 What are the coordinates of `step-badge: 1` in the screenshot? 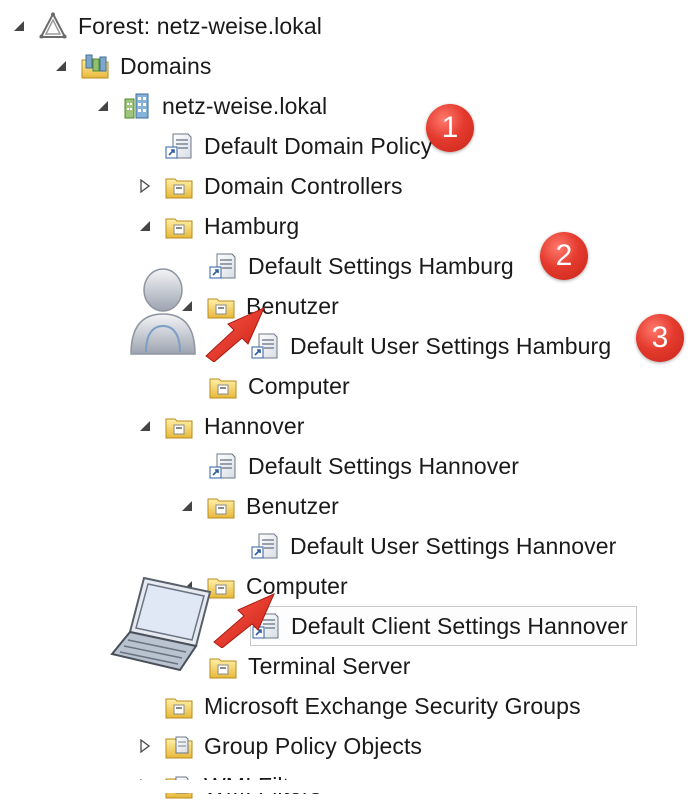 It's located at (450, 128).